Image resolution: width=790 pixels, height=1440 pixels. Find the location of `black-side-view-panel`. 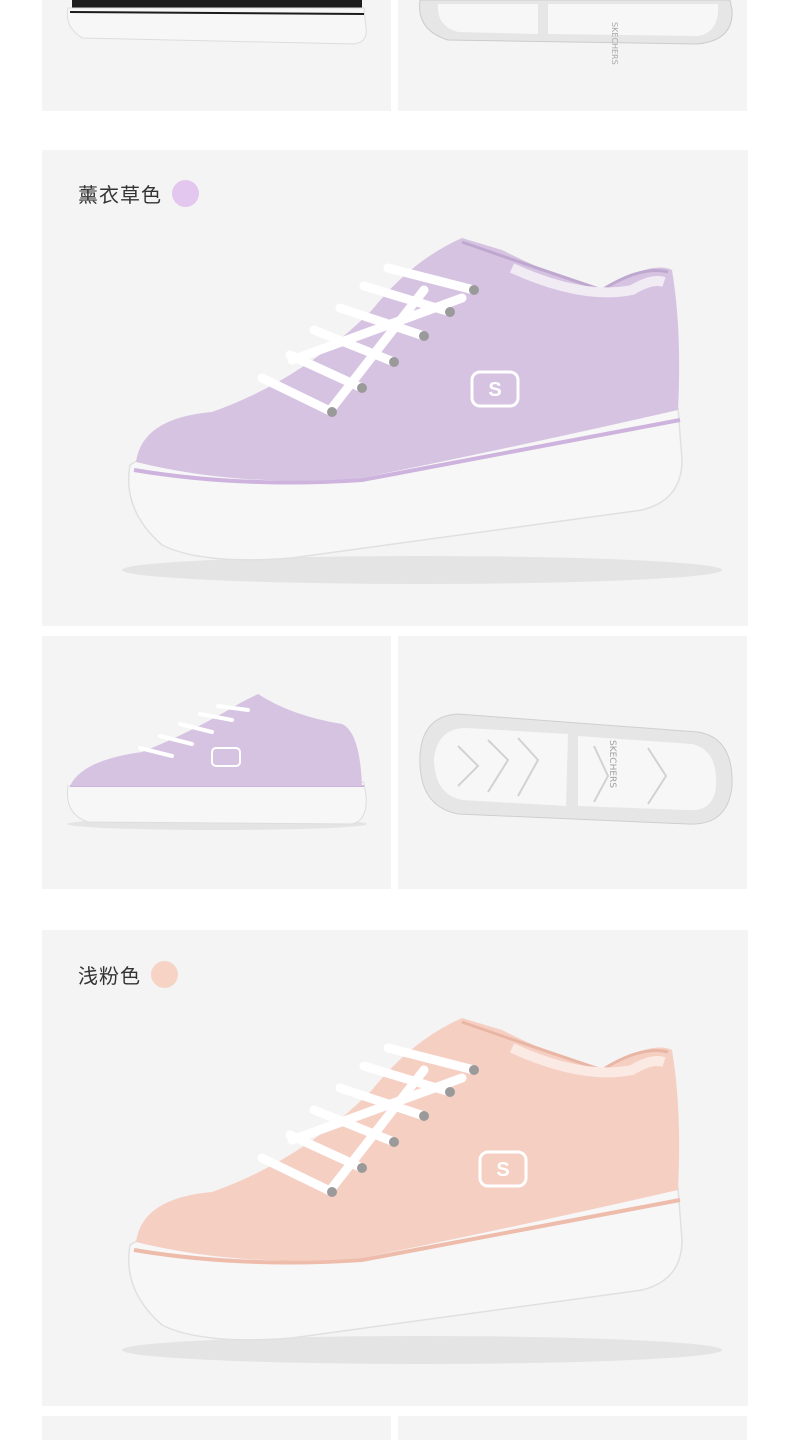

black-side-view-panel is located at coordinates (216, 55).